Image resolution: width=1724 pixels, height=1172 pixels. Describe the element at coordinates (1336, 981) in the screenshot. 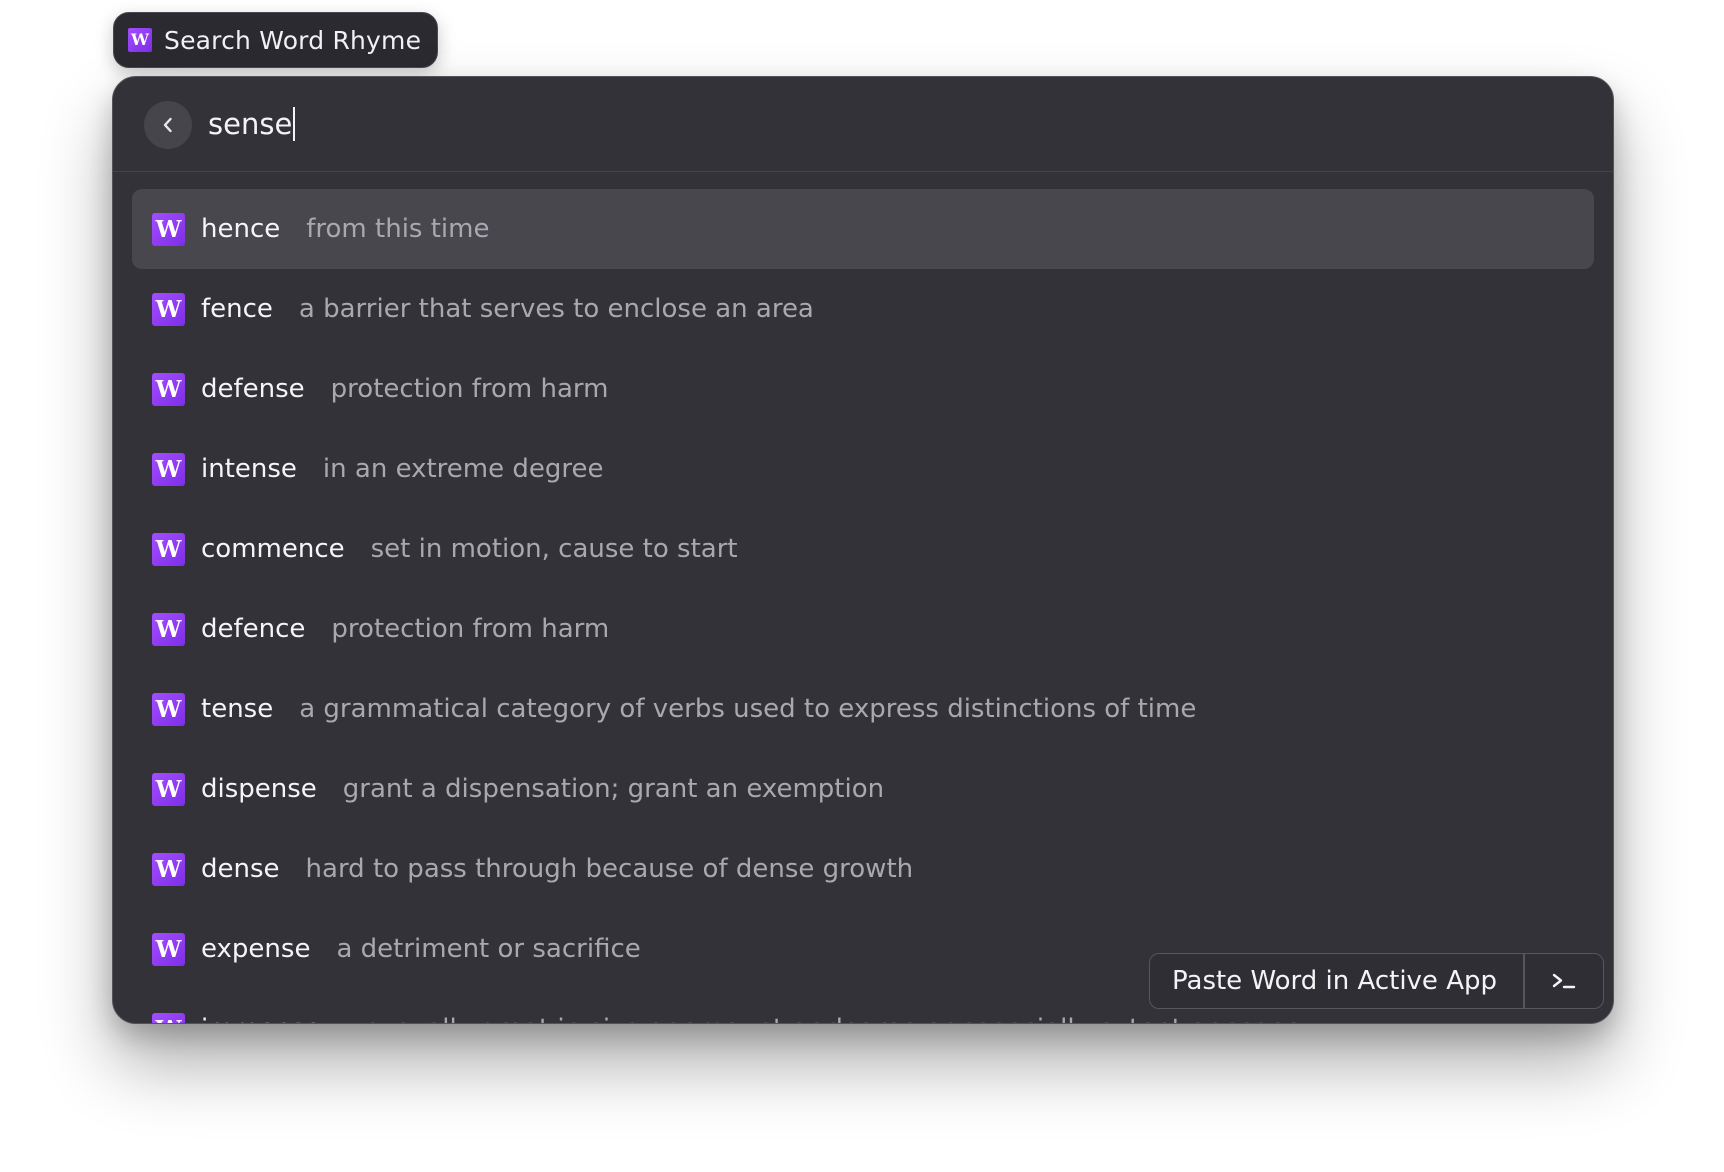

I see `paste-word-button: Paste Word in Active App` at that location.